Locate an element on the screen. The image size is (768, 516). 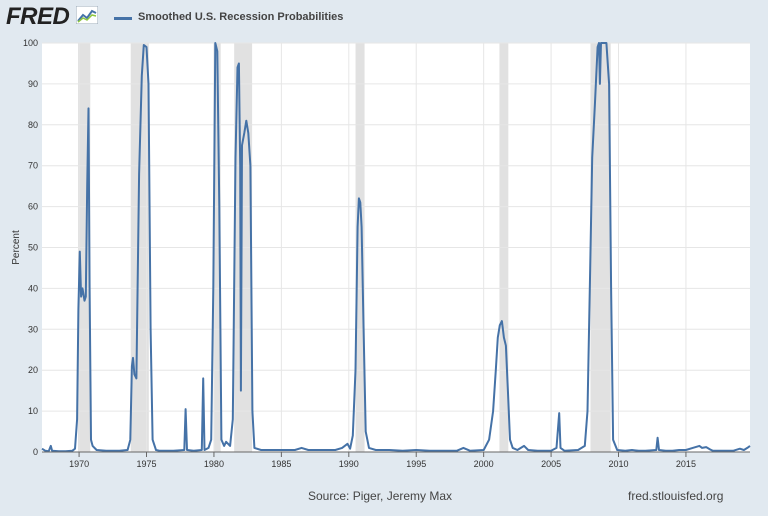
x-tick-label-1970: 1970 is located at coordinates (79, 464).